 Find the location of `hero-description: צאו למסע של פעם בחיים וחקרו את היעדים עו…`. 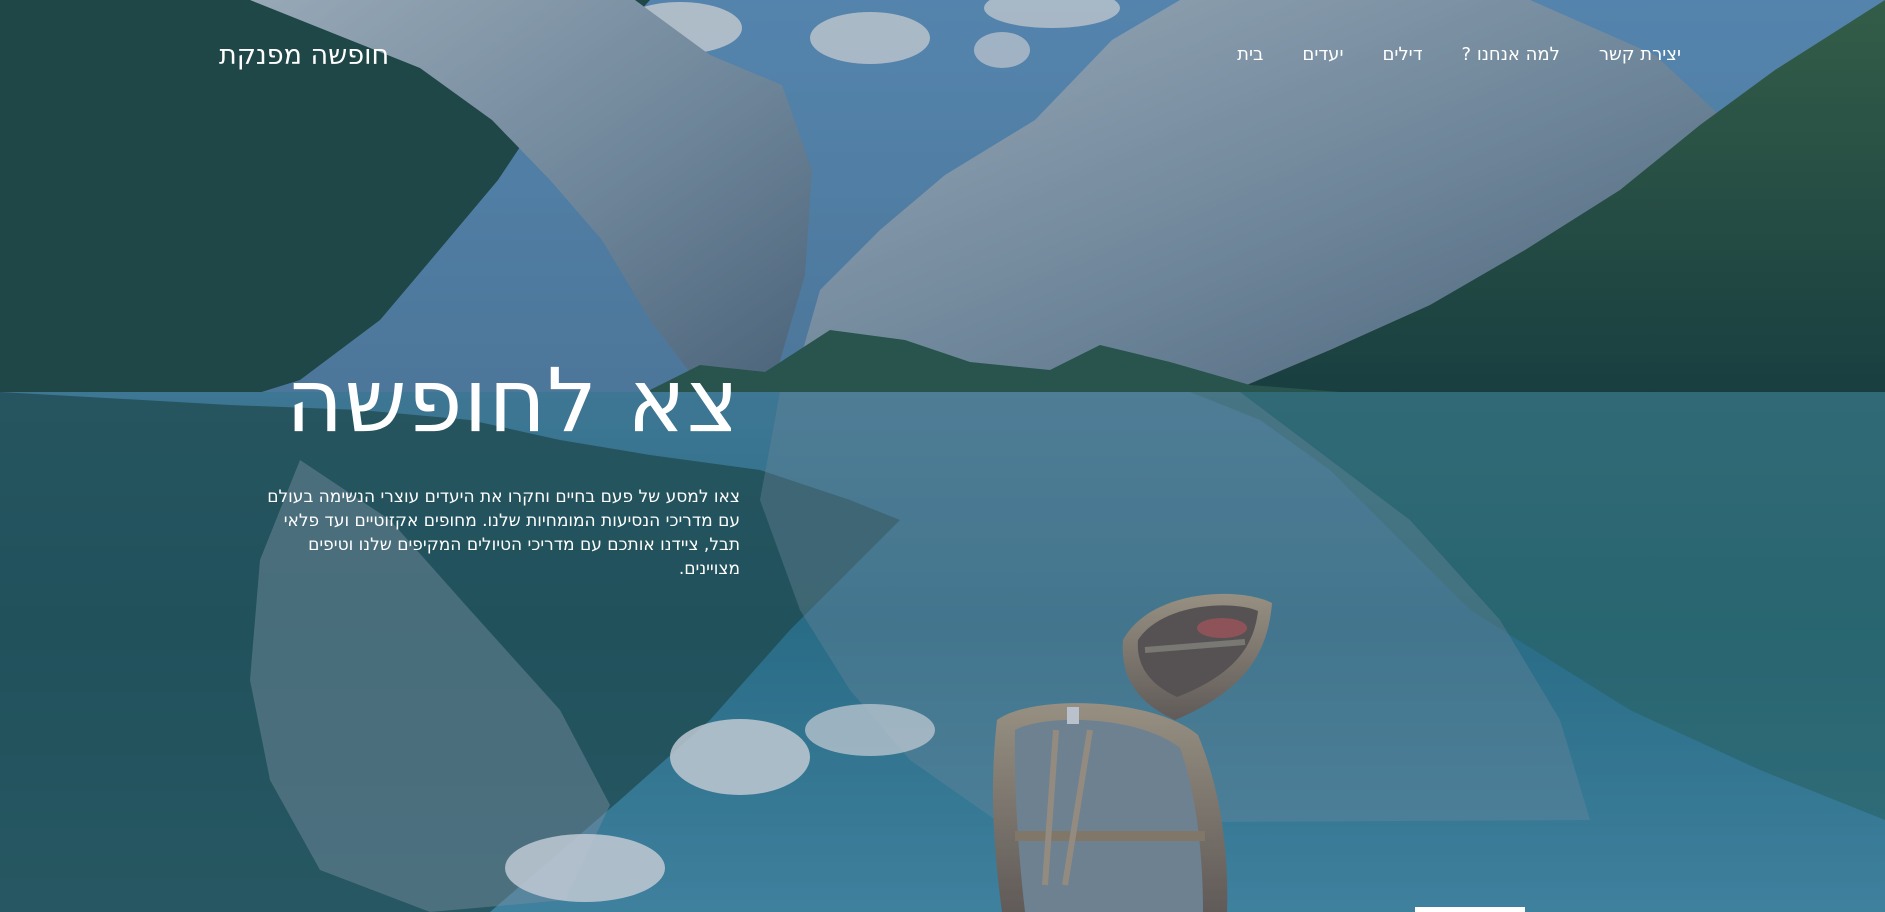

hero-description: צאו למסע של פעם בחיים וחקרו את היעדים עו… is located at coordinates (503, 533).